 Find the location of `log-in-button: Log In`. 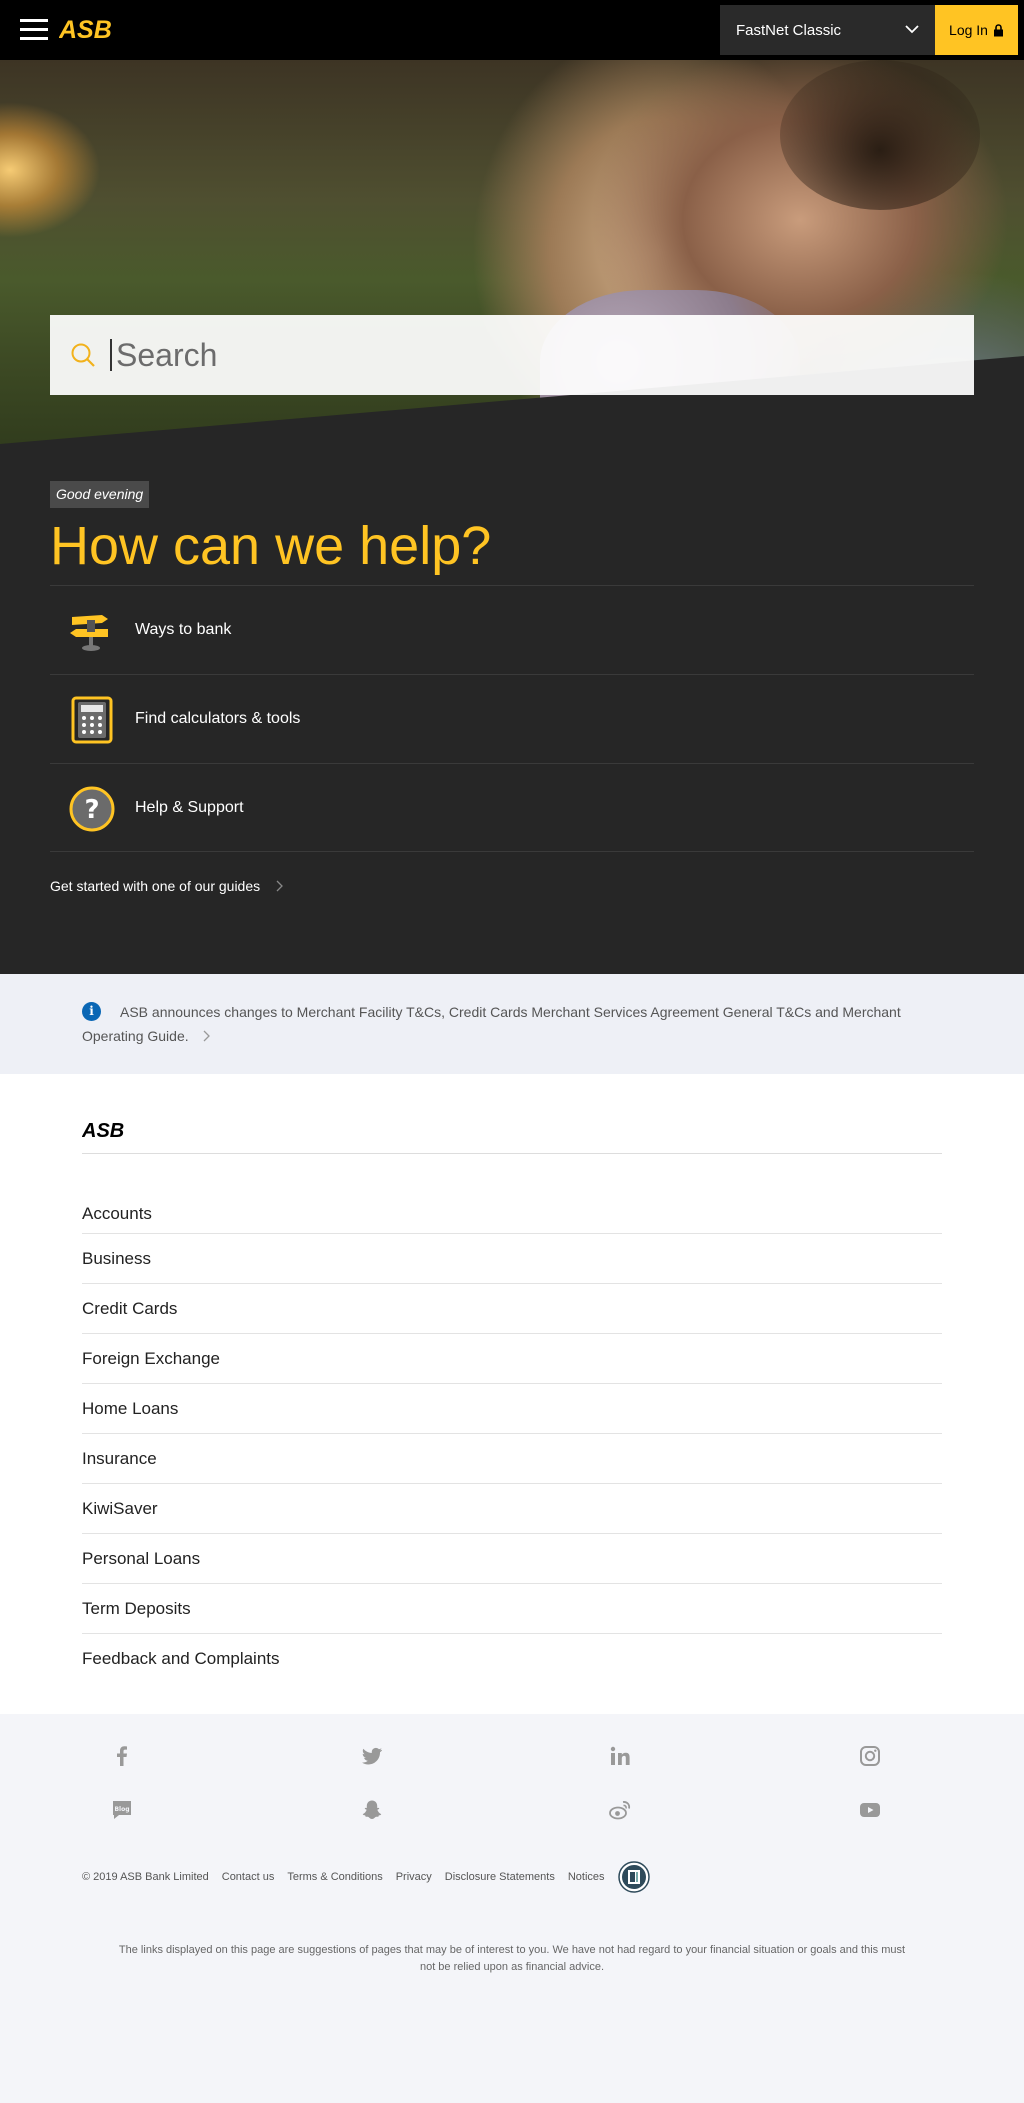

log-in-button: Log In is located at coordinates (976, 30).